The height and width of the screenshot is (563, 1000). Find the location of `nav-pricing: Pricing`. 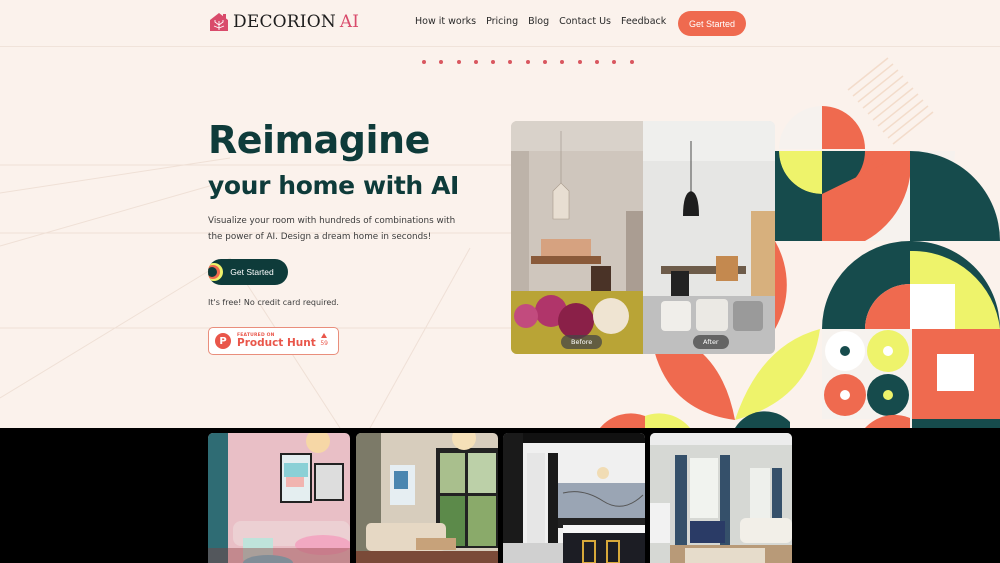

nav-pricing: Pricing is located at coordinates (502, 21).